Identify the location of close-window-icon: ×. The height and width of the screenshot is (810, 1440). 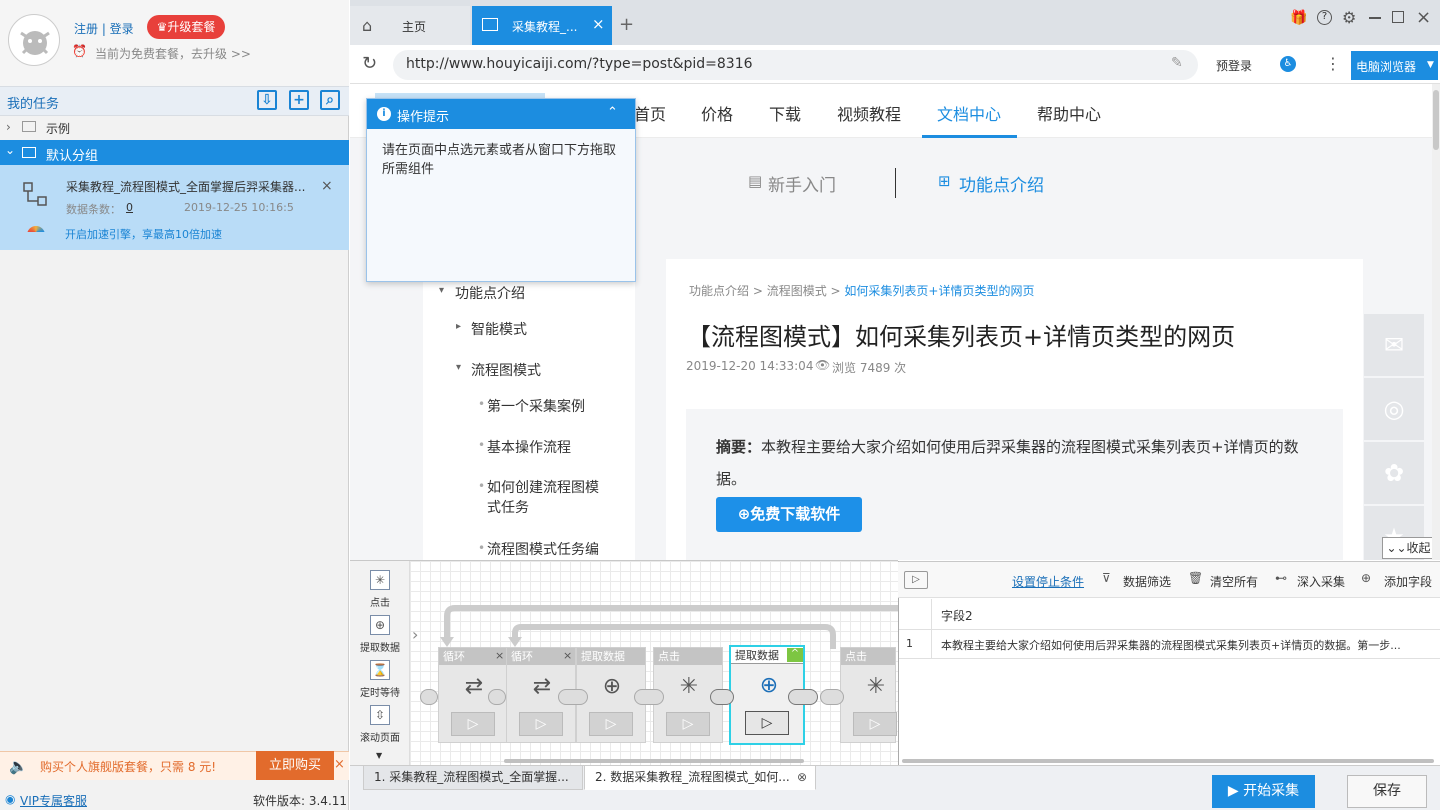
(1423, 17).